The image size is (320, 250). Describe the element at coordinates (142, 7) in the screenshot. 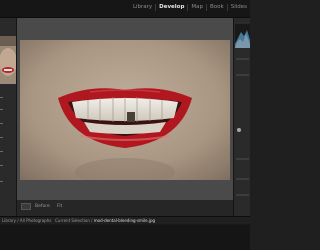

I see `module-library: Library` at that location.